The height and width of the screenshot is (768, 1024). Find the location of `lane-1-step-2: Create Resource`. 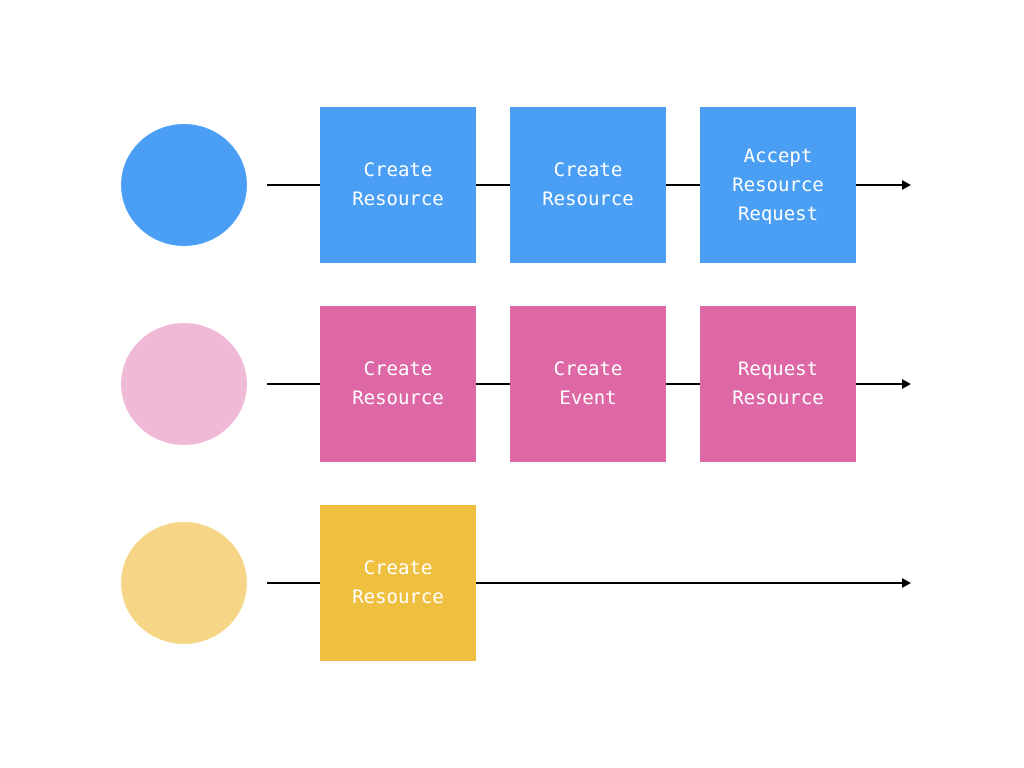

lane-1-step-2: Create Resource is located at coordinates (588, 185).